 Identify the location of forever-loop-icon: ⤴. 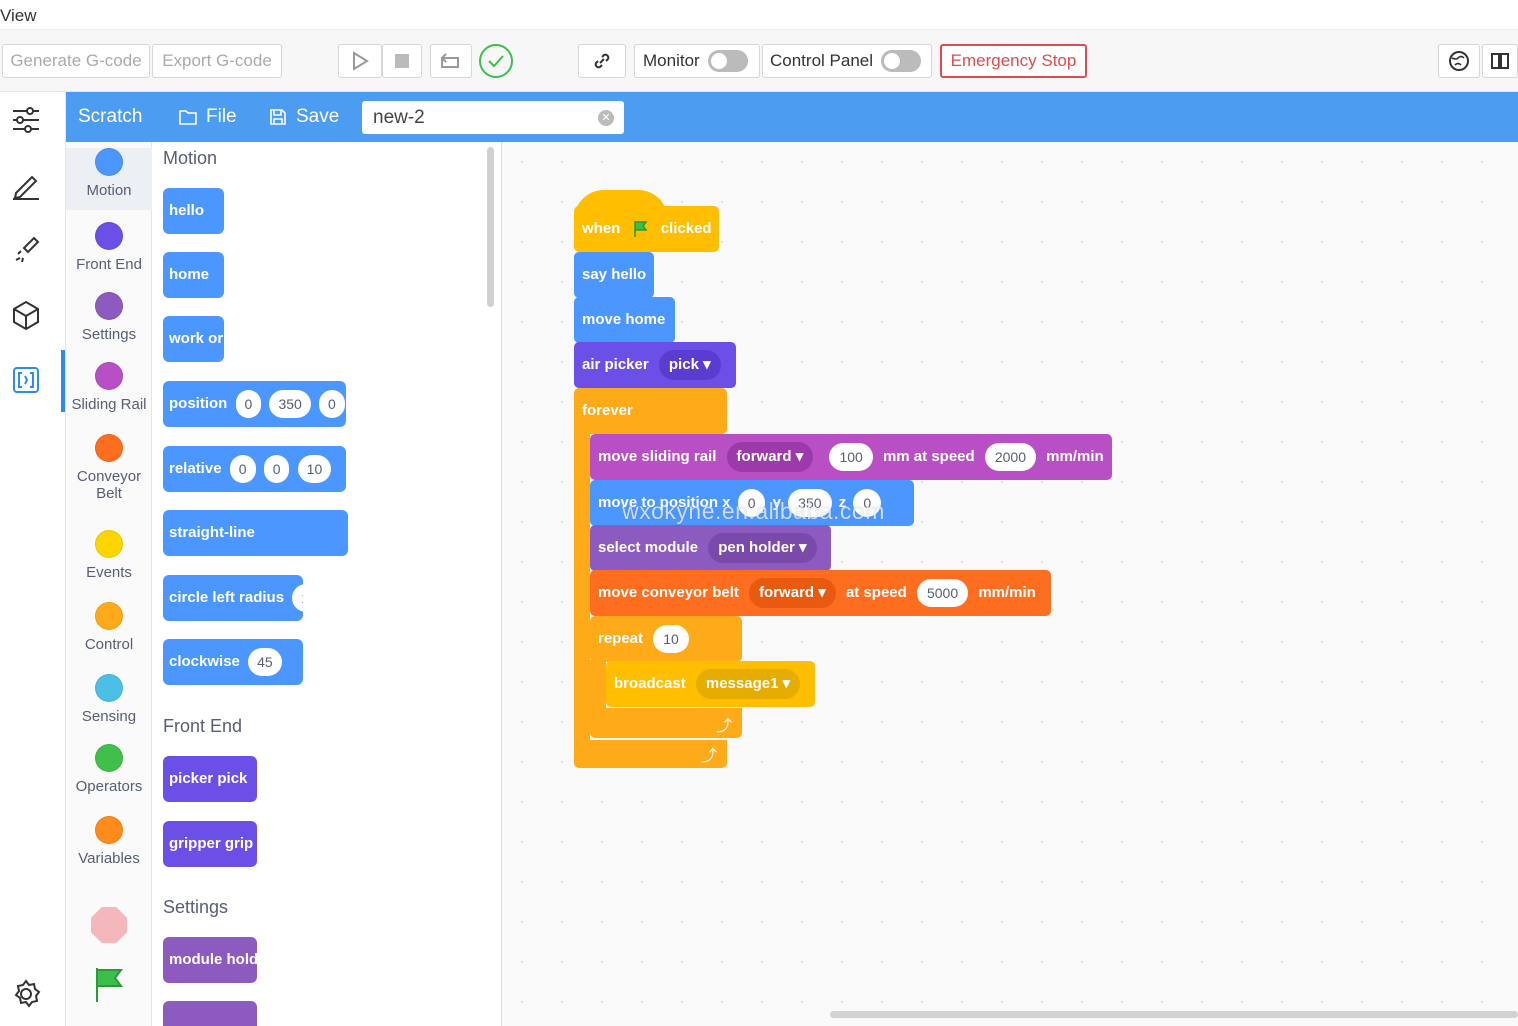
(708, 756).